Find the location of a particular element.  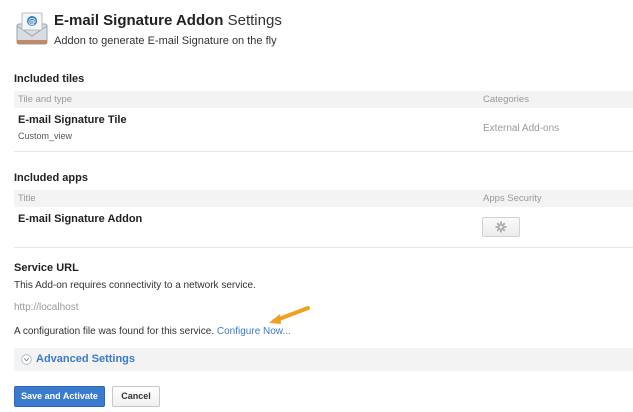

tiles-section-title: Included tiles is located at coordinates (49, 79).